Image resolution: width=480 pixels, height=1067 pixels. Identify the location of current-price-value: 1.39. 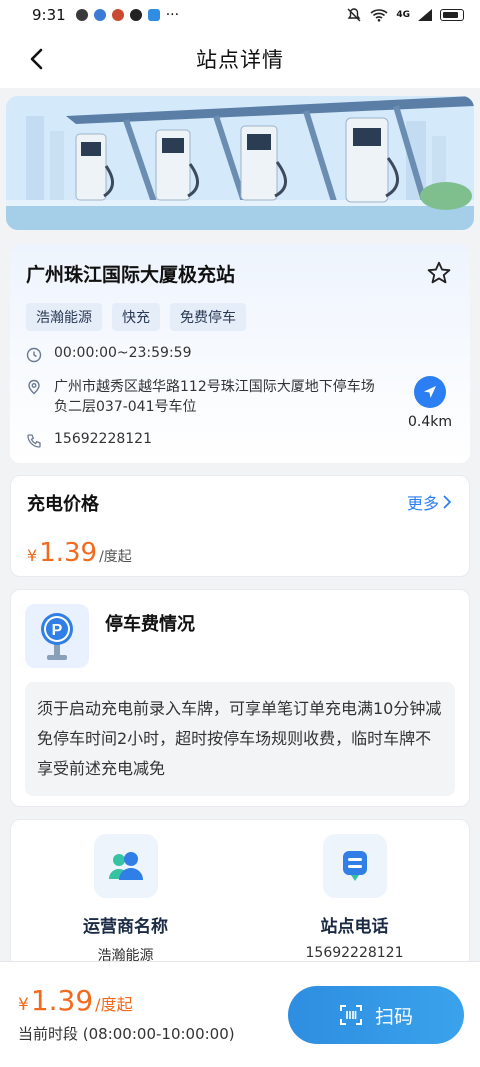
(62, 1000).